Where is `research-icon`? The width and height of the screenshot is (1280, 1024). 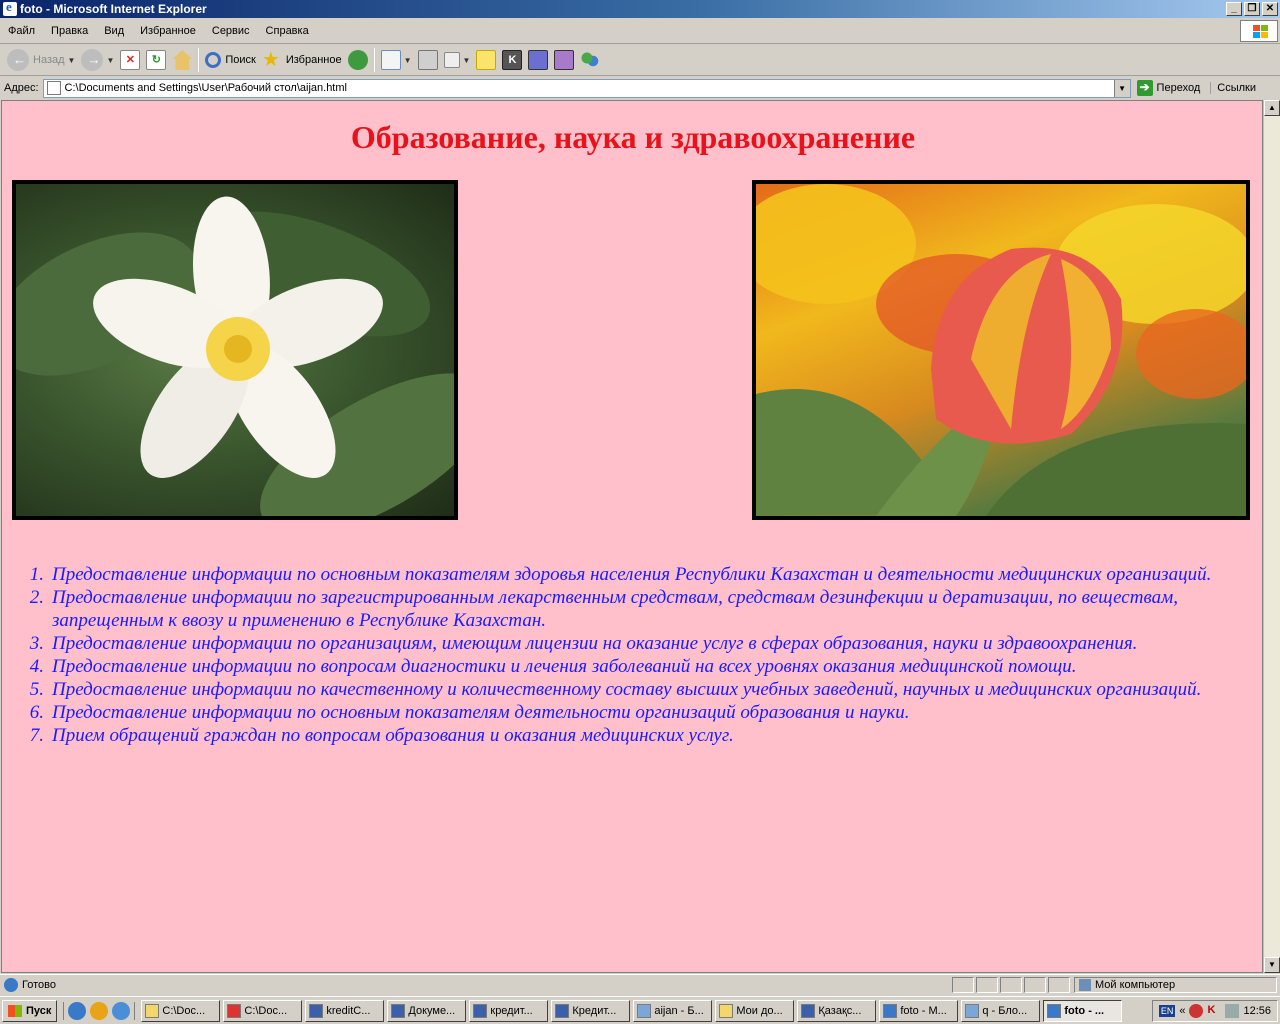 research-icon is located at coordinates (564, 60).